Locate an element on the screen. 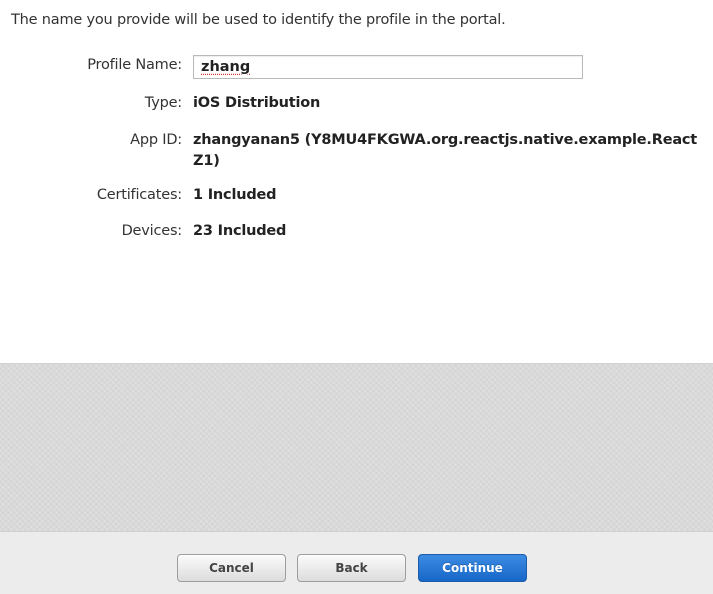 The height and width of the screenshot is (594, 713). certificates-label: Certificates: is located at coordinates (139, 195).